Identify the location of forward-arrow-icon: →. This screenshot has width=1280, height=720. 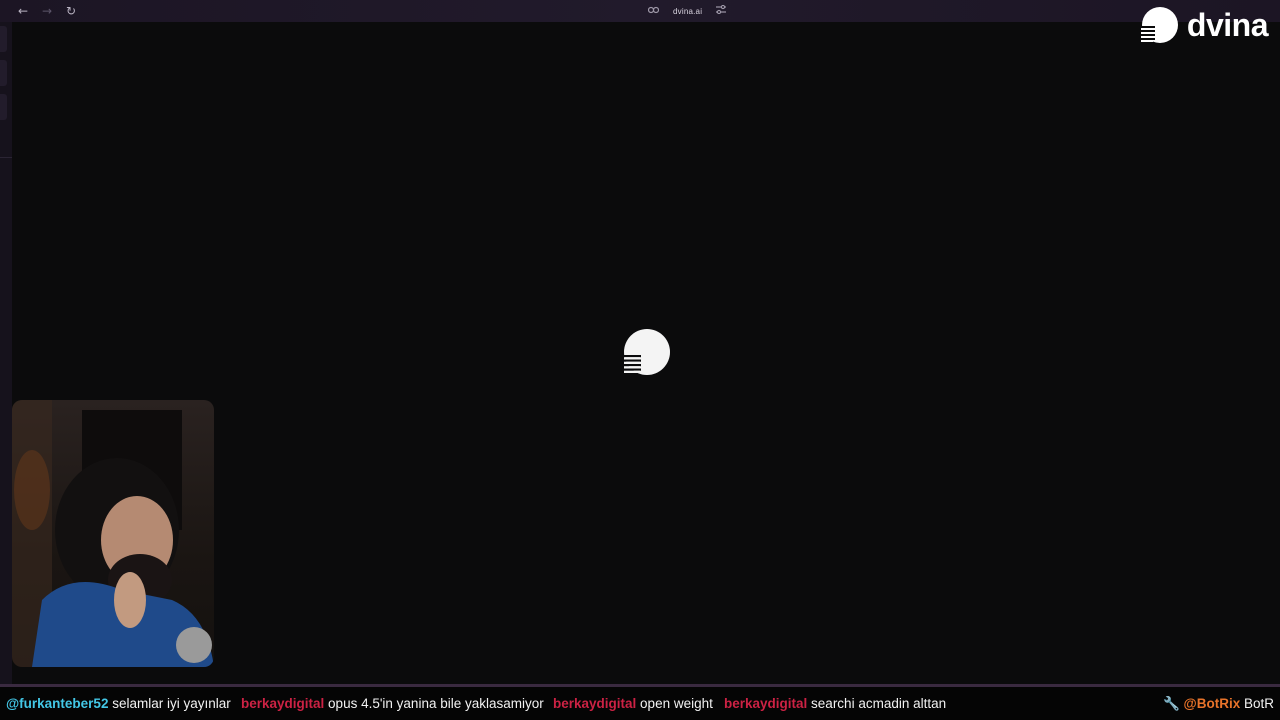
(47, 11).